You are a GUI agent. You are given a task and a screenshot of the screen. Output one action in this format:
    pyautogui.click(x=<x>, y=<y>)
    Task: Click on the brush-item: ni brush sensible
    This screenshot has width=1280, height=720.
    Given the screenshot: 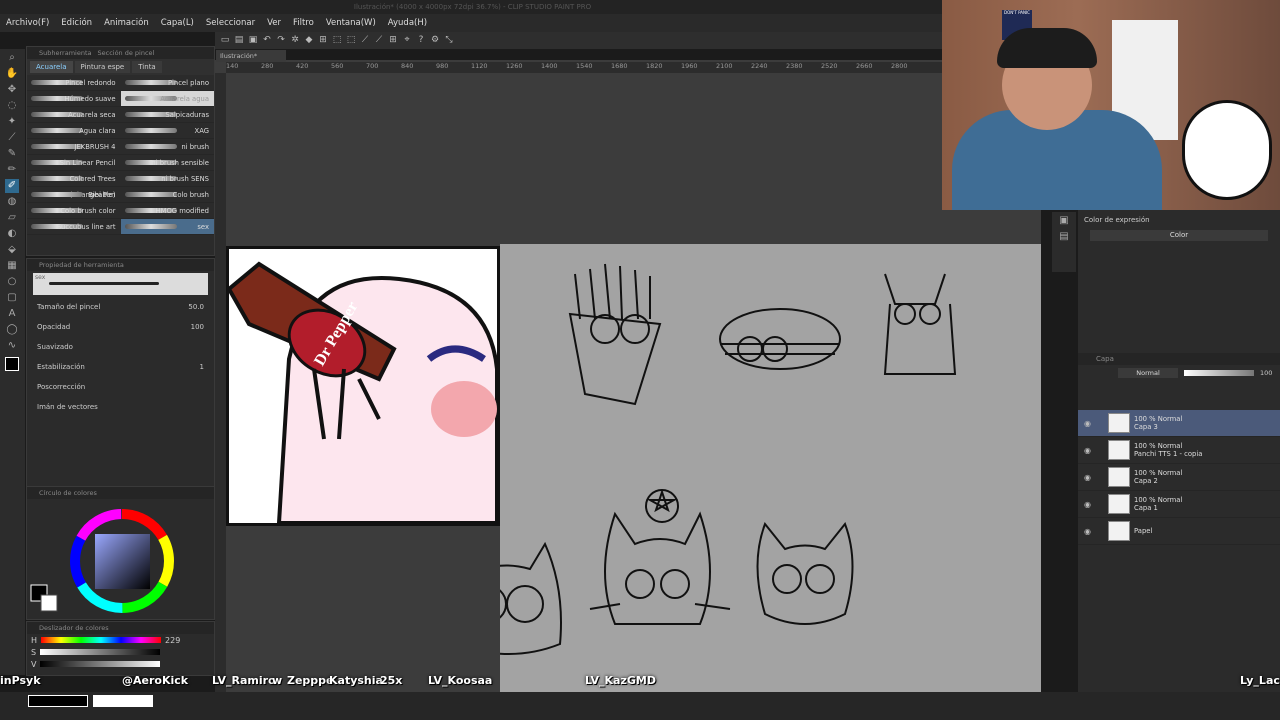 What is the action you would take?
    pyautogui.click(x=167, y=163)
    